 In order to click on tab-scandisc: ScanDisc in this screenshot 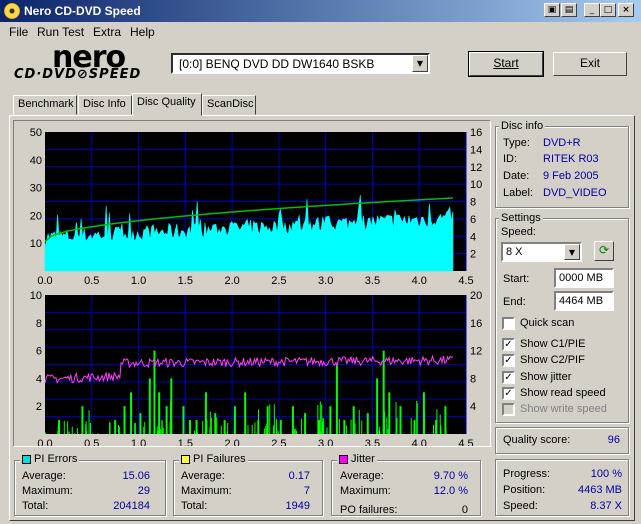, I will do `click(229, 105)`.